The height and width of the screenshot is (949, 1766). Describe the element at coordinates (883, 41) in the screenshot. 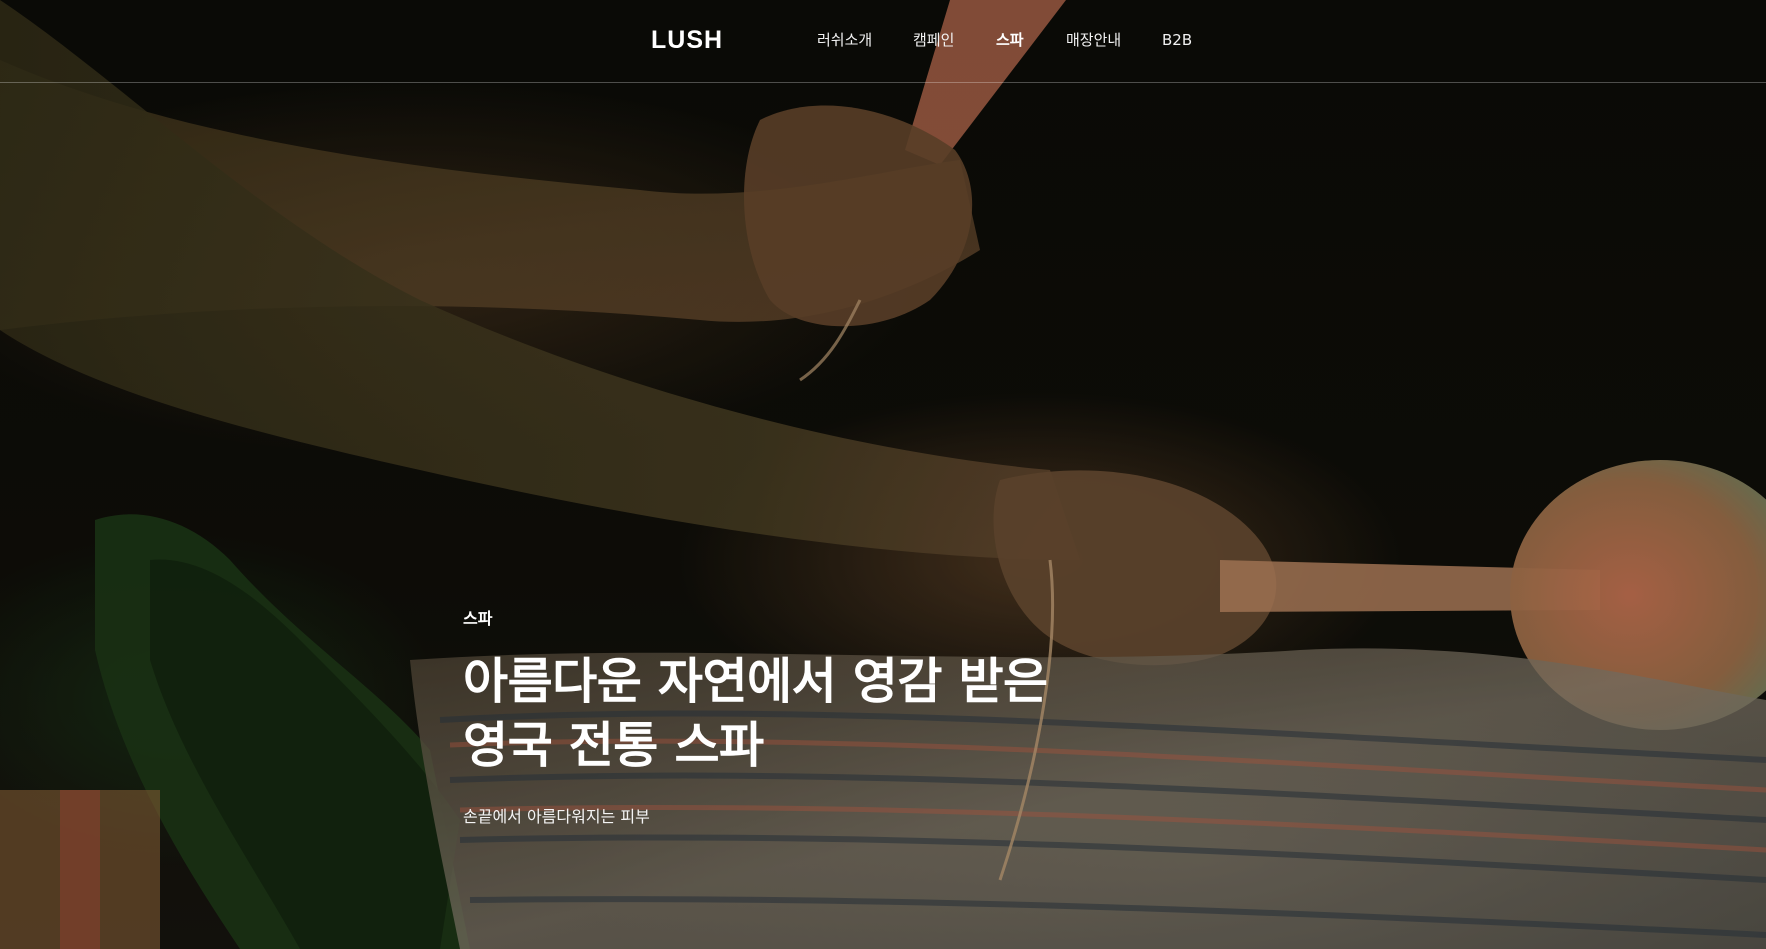

I see `site-header: LUSH 러쉬소개 캠페인 스파 매장안내 B2B` at that location.